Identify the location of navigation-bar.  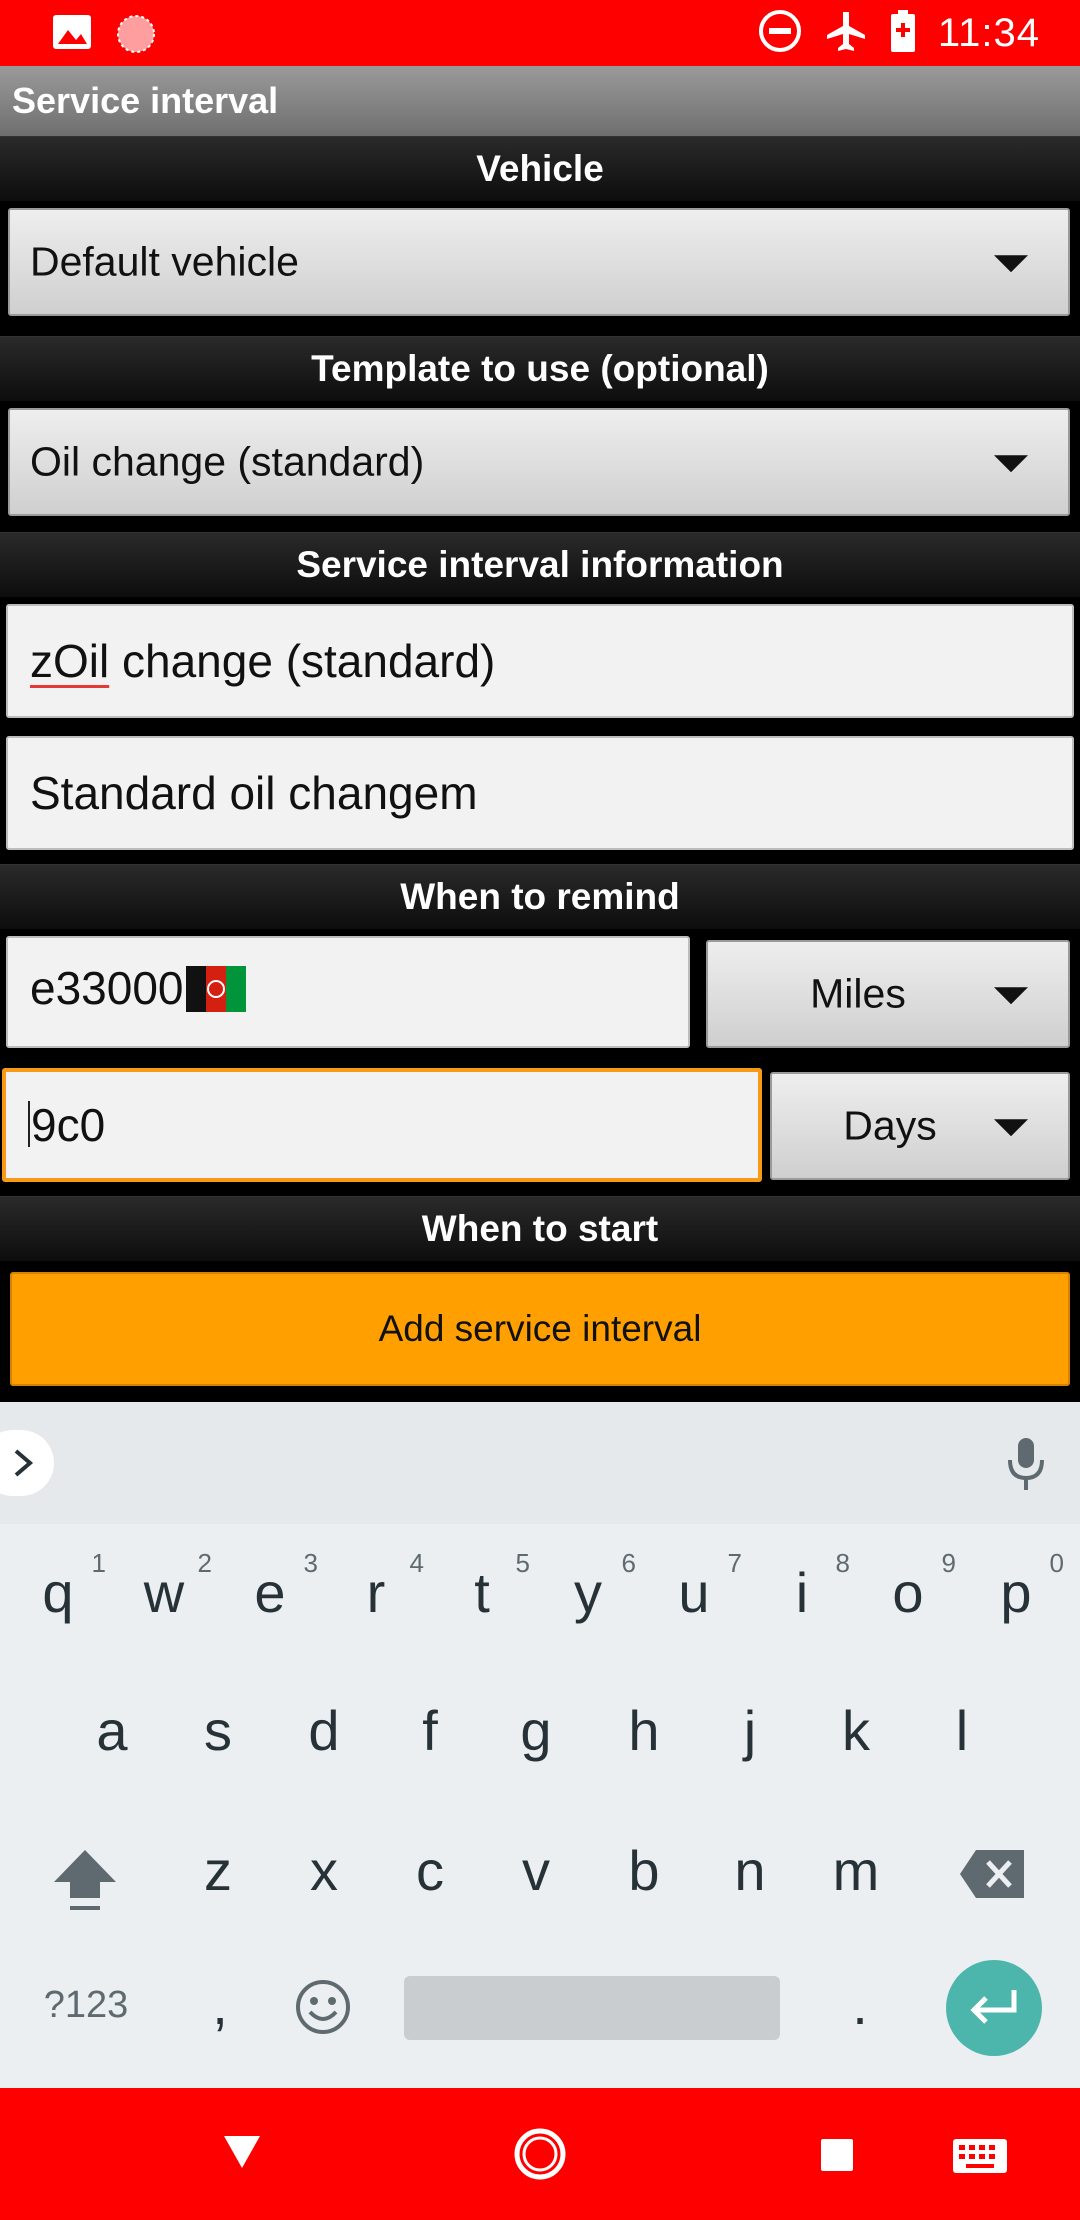
(540, 2154).